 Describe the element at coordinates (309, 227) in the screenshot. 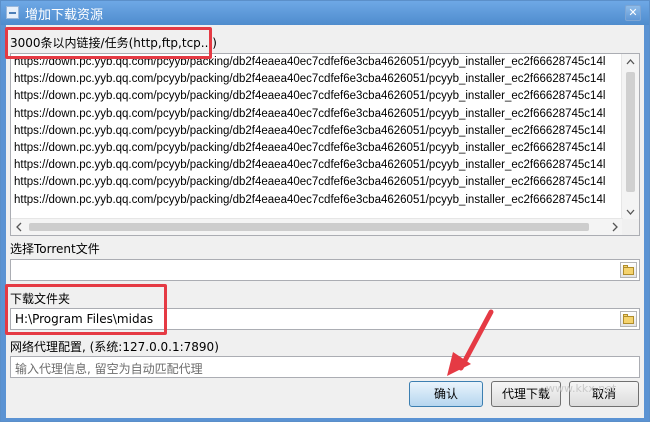

I see `horizontal-scroll-thumb` at that location.